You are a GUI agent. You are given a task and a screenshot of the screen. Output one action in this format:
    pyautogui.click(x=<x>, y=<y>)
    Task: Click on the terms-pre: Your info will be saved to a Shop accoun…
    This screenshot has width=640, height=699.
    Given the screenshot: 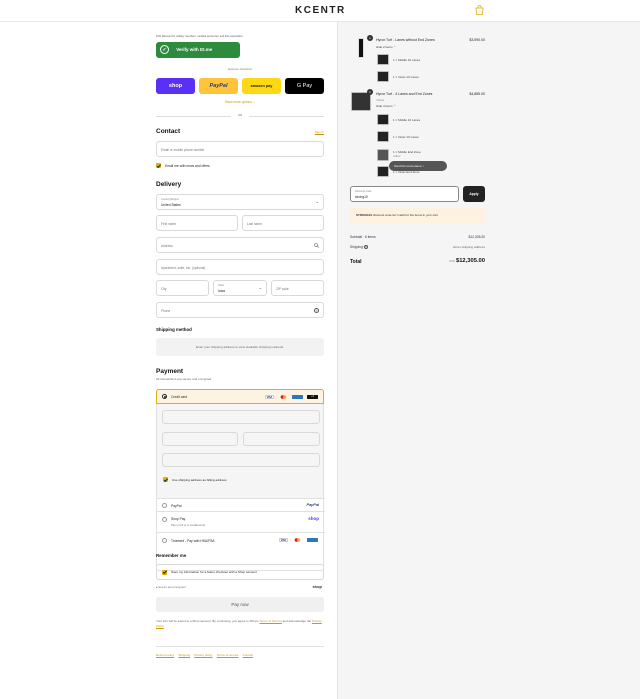 What is the action you would take?
    pyautogui.click(x=207, y=621)
    